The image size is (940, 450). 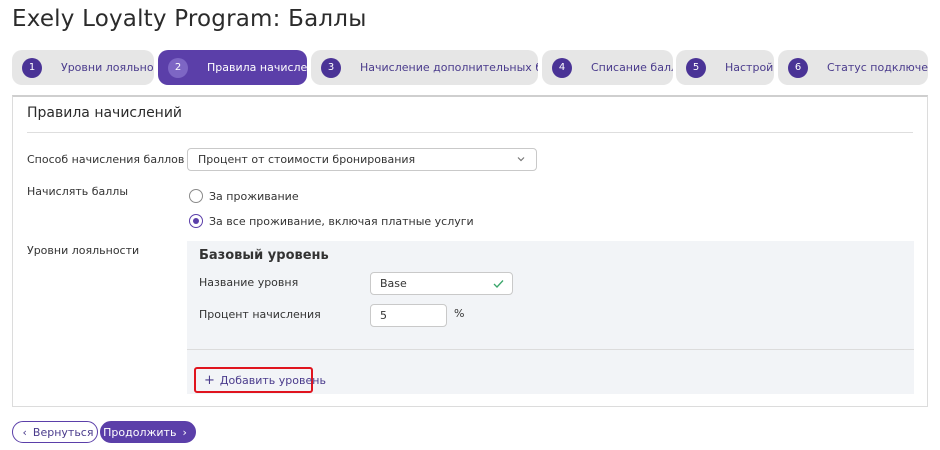 What do you see at coordinates (441, 283) in the screenshot?
I see `level-name-input: Base` at bounding box center [441, 283].